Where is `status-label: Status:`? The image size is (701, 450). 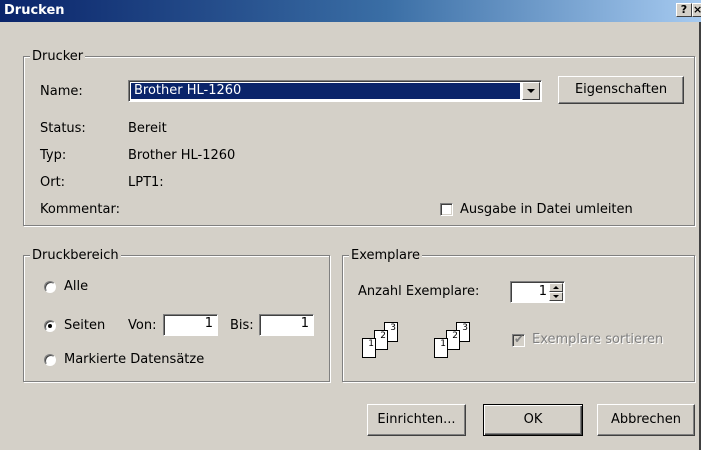
status-label: Status: is located at coordinates (63, 128).